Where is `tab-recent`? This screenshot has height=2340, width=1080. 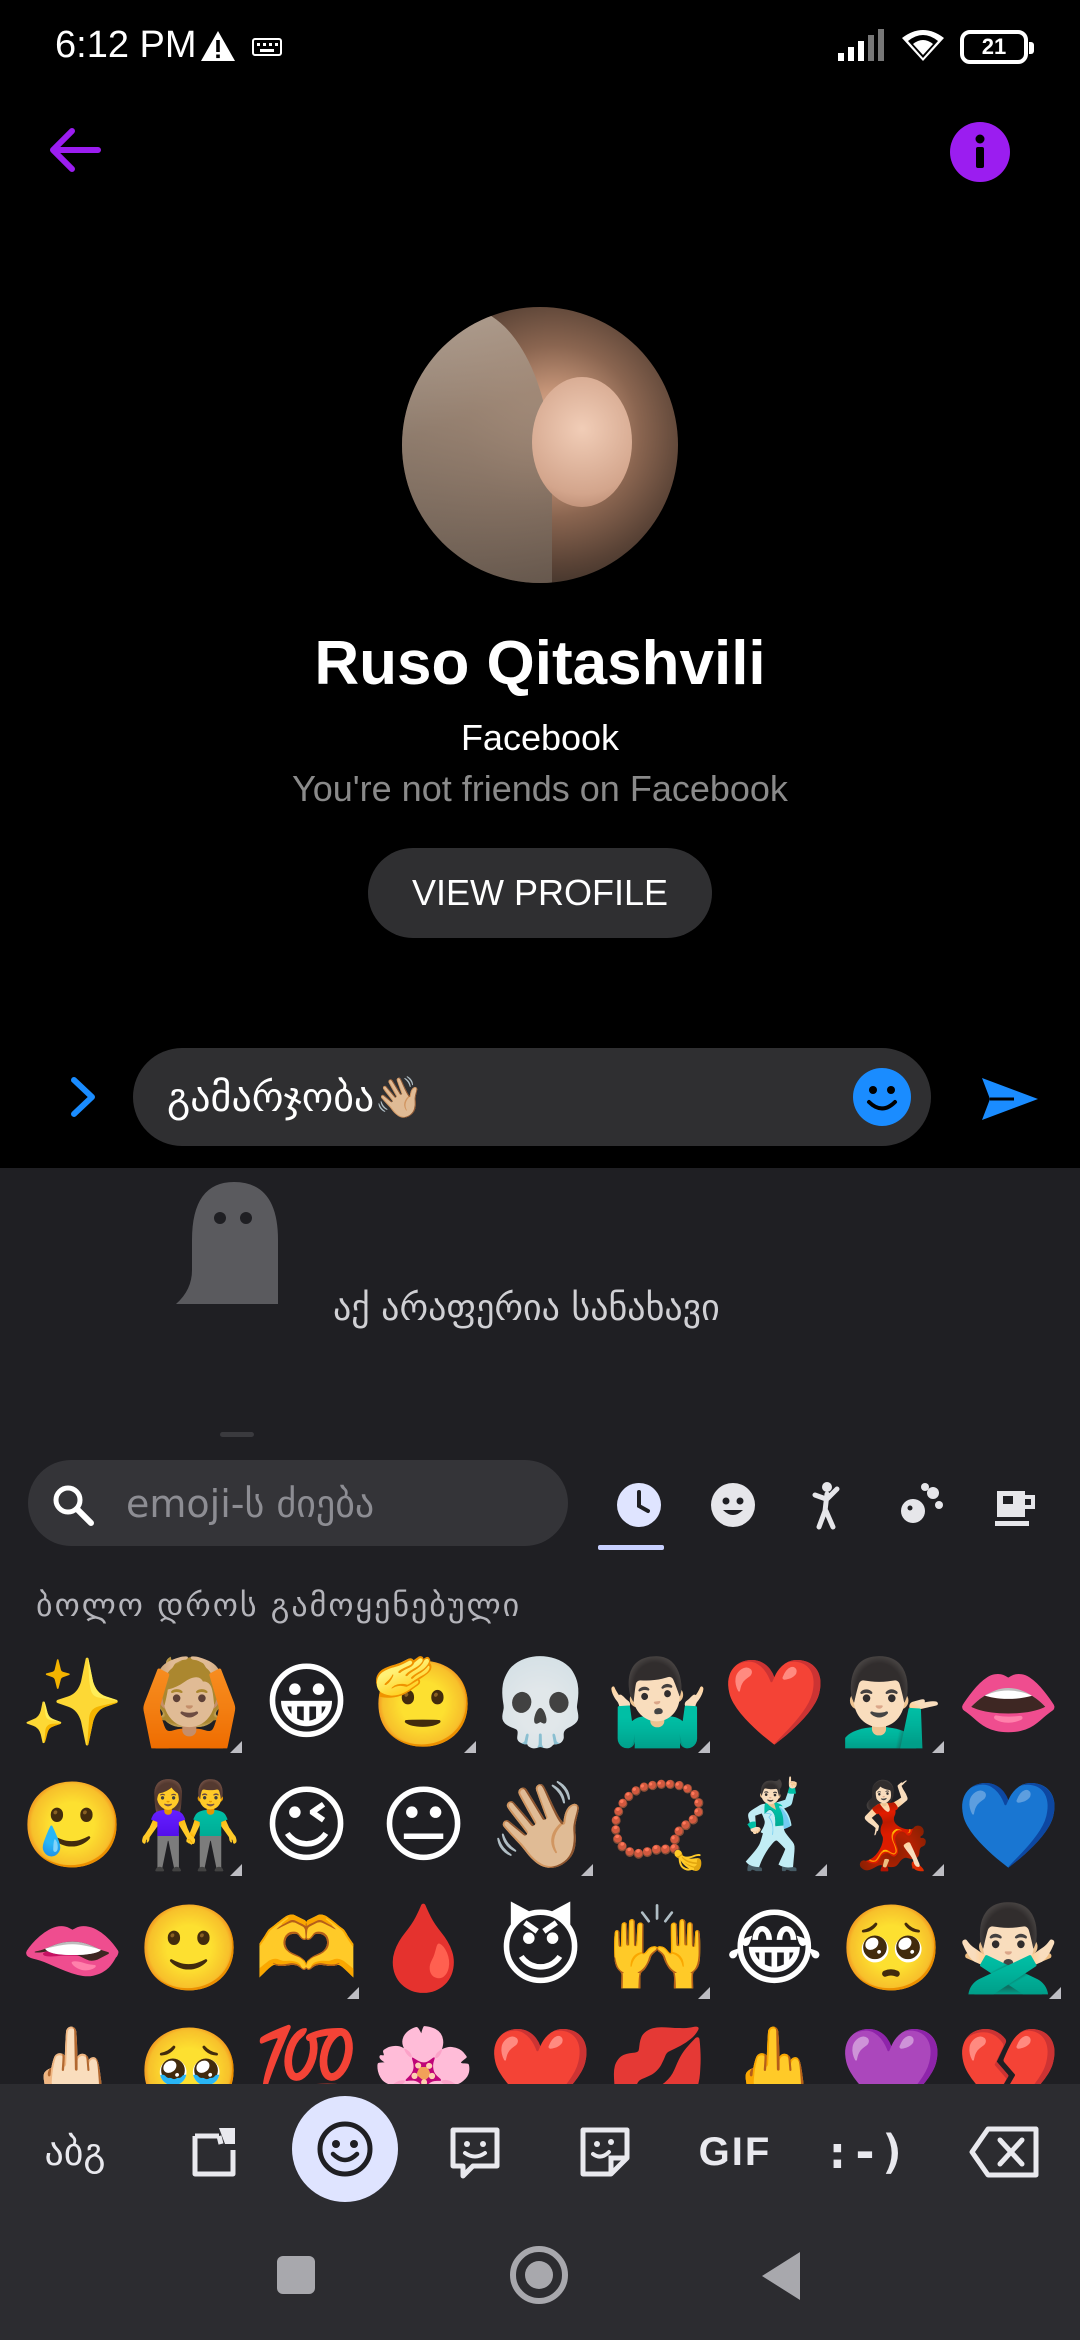
tab-recent is located at coordinates (639, 1510).